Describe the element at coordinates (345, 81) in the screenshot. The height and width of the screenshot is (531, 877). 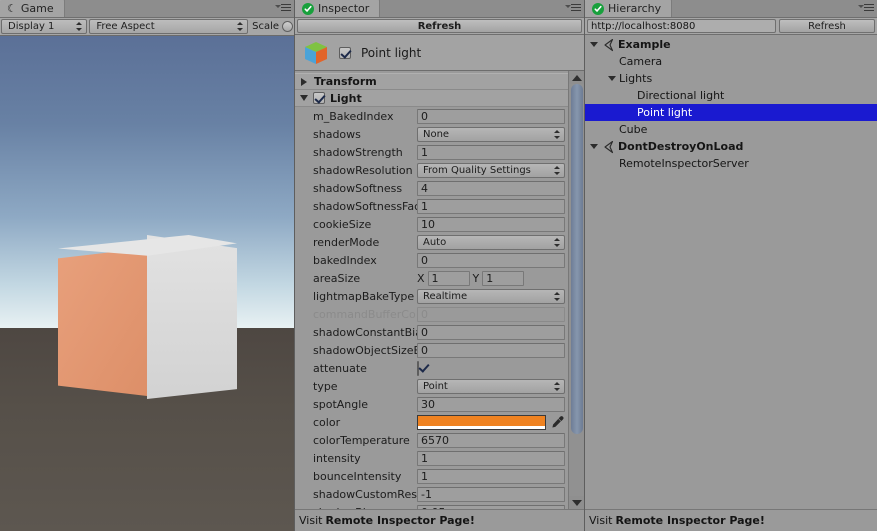
I see `component-name: Transform` at that location.